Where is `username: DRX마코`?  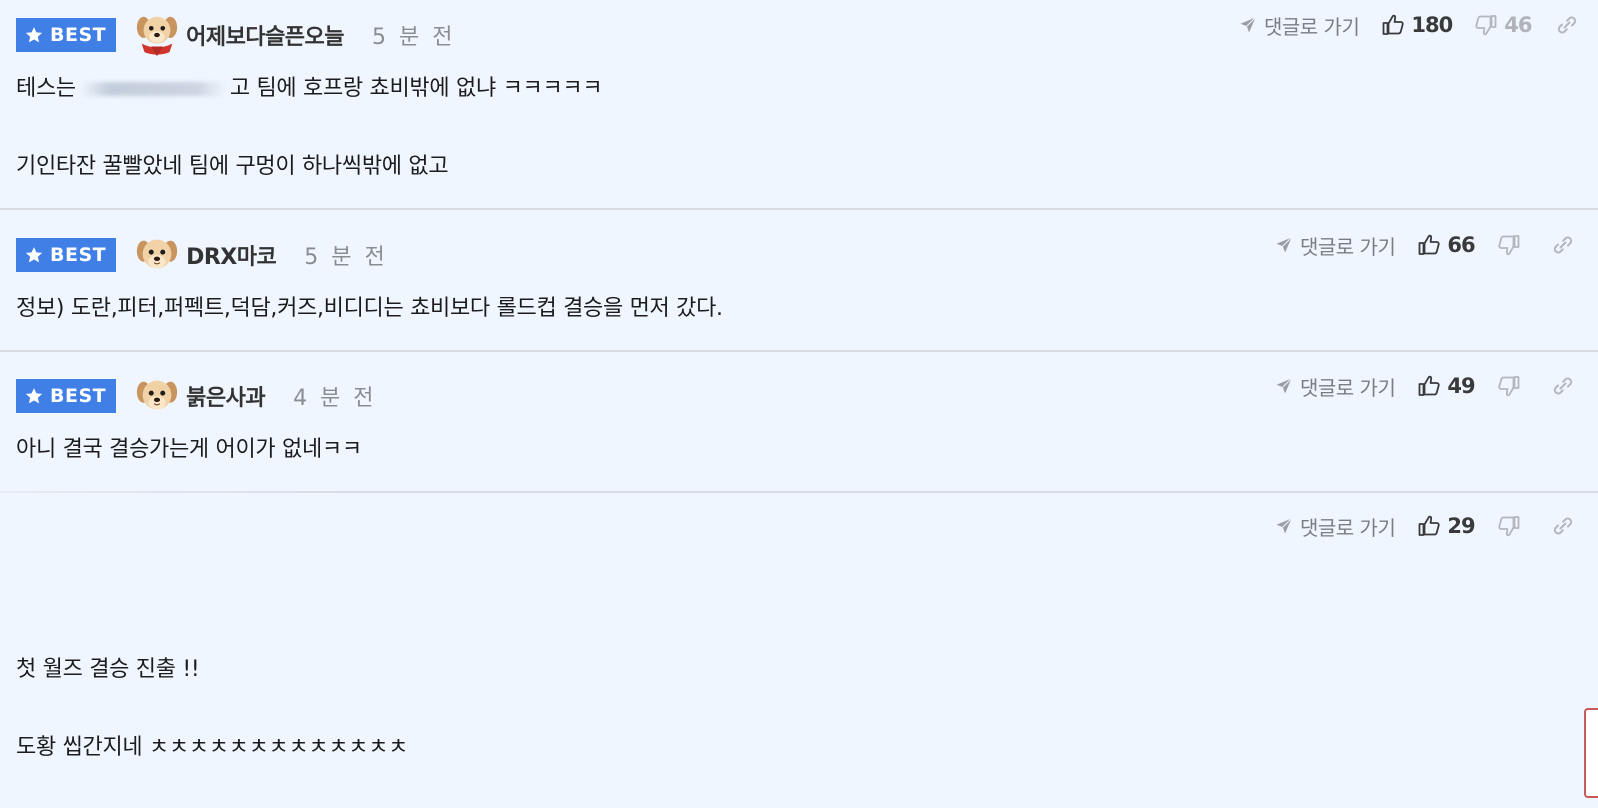
username: DRX마코 is located at coordinates (231, 255).